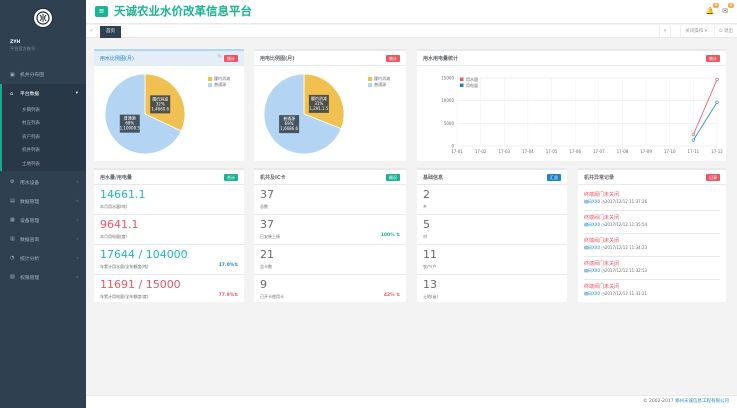 The height and width of the screenshot is (408, 737). Describe the element at coordinates (43, 182) in the screenshot. I see `sidebar-item-water-devices: ⚙ 用水设备 ‹` at that location.